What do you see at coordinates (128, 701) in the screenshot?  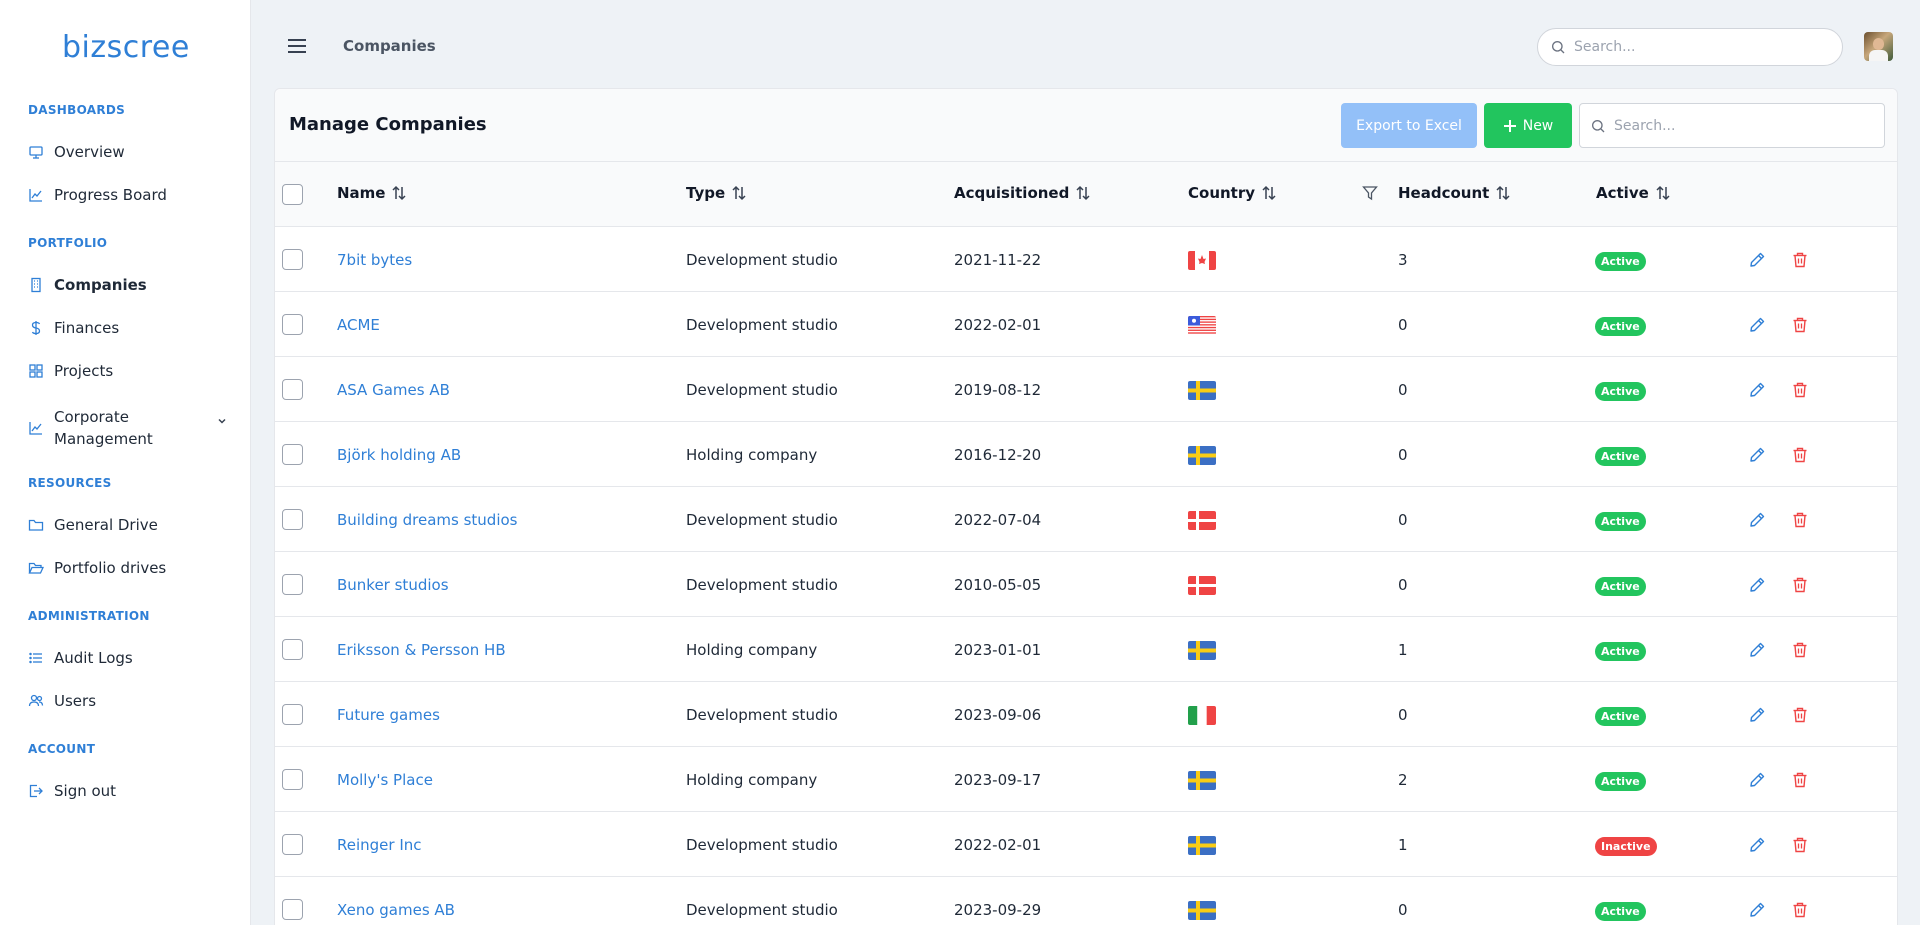 I see `sidebar-item-users: Users` at bounding box center [128, 701].